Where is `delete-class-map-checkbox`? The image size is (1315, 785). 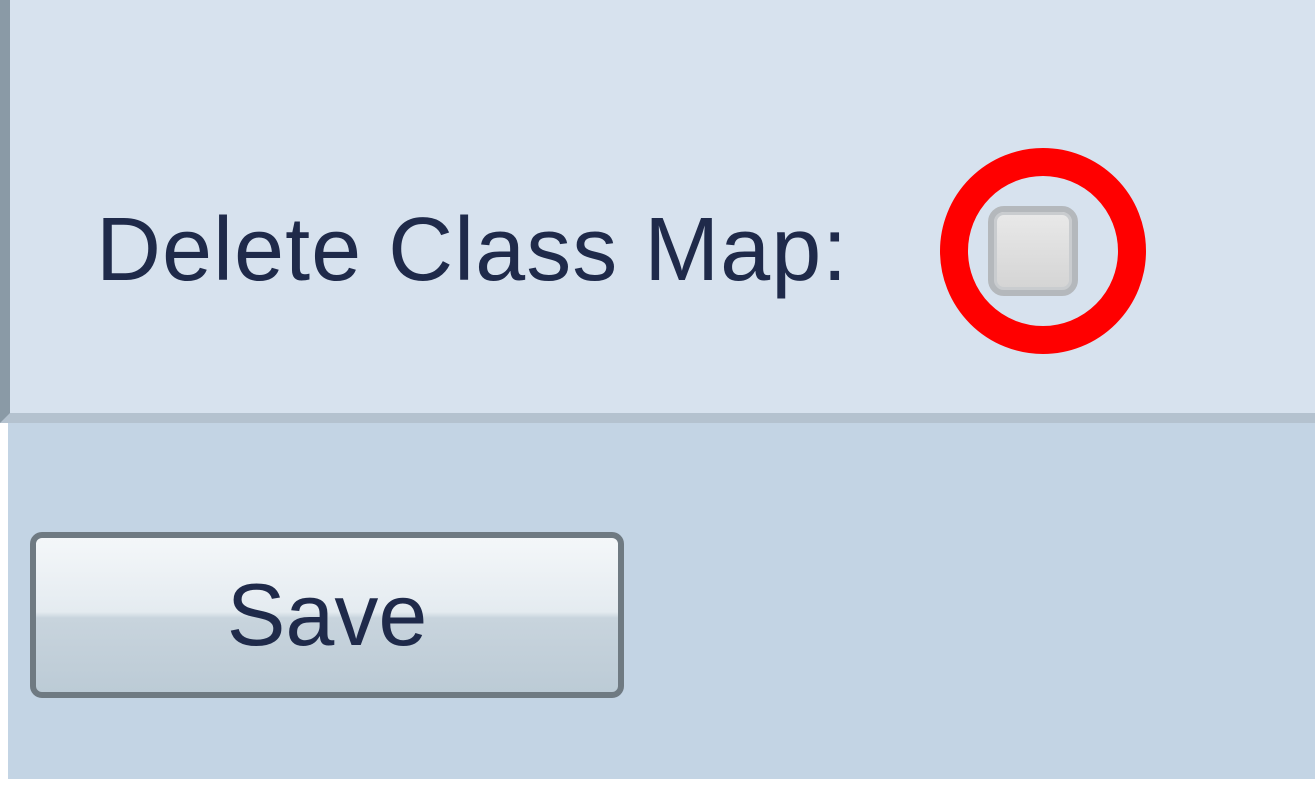 delete-class-map-checkbox is located at coordinates (1033, 251).